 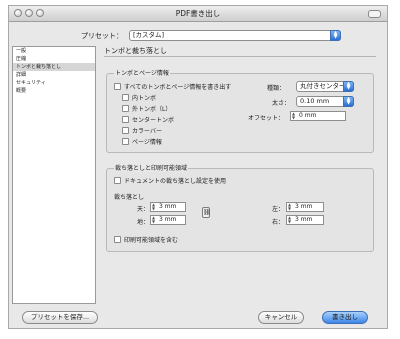 What do you see at coordinates (308, 115) in the screenshot?
I see `offset-value: 0 mm` at bounding box center [308, 115].